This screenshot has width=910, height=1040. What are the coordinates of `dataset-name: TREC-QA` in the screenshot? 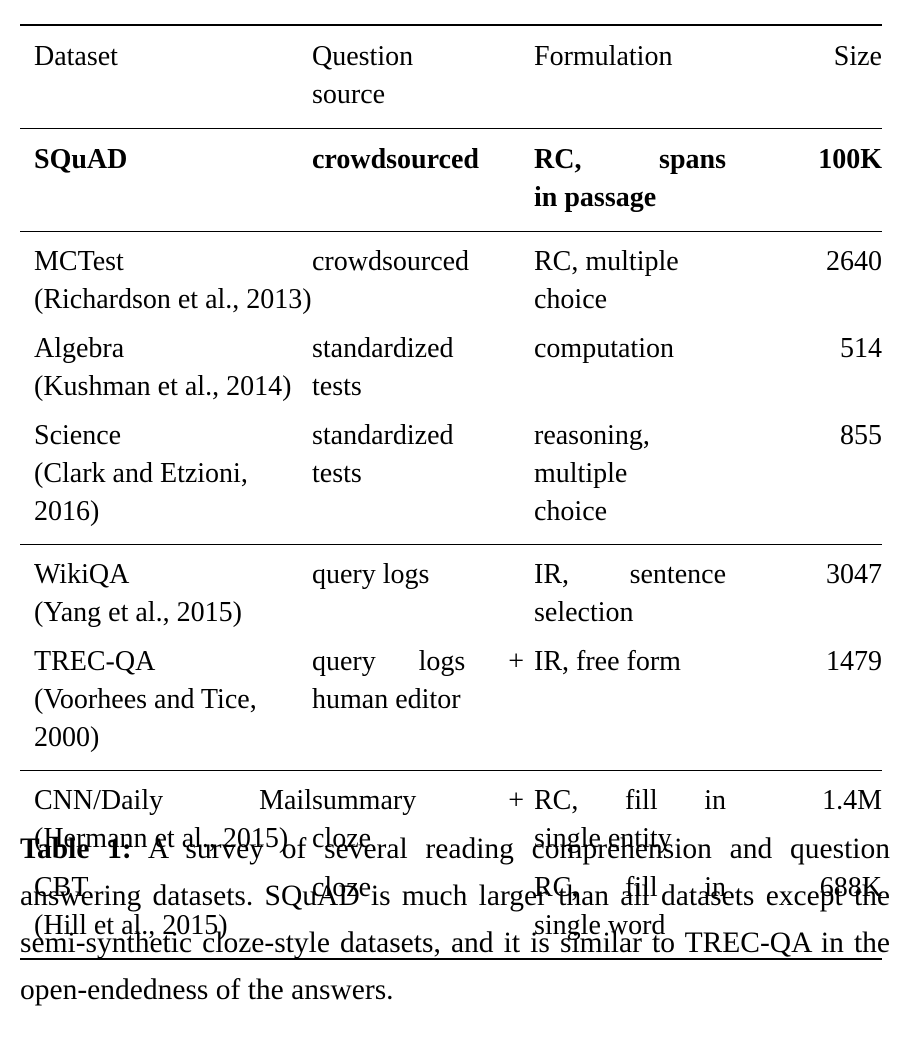 It's located at (95, 661).